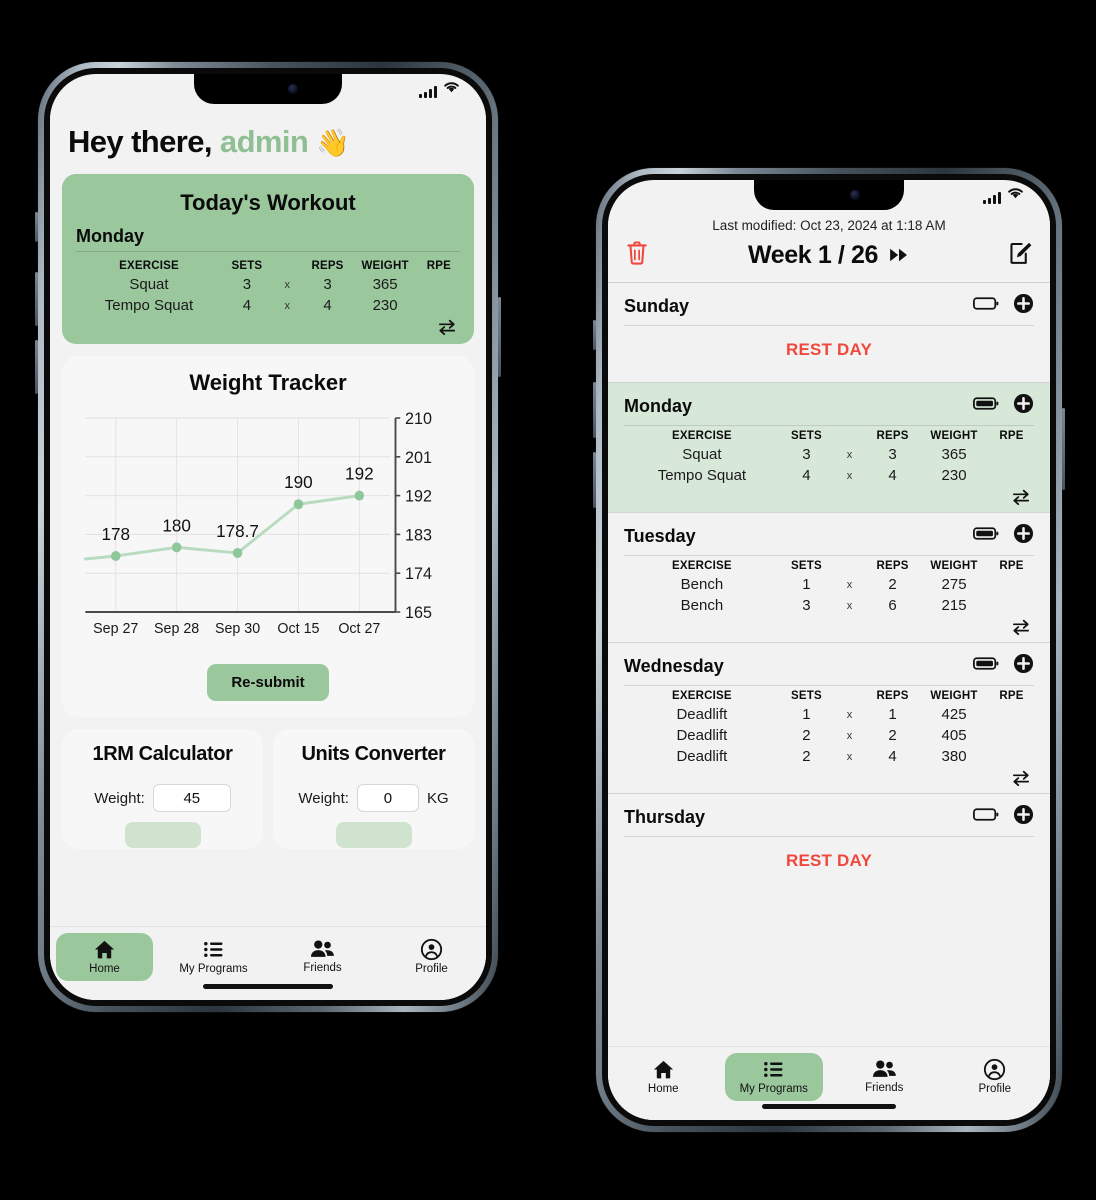 Image resolution: width=1096 pixels, height=1200 pixels. I want to click on svg-text: 165, so click(418, 612).